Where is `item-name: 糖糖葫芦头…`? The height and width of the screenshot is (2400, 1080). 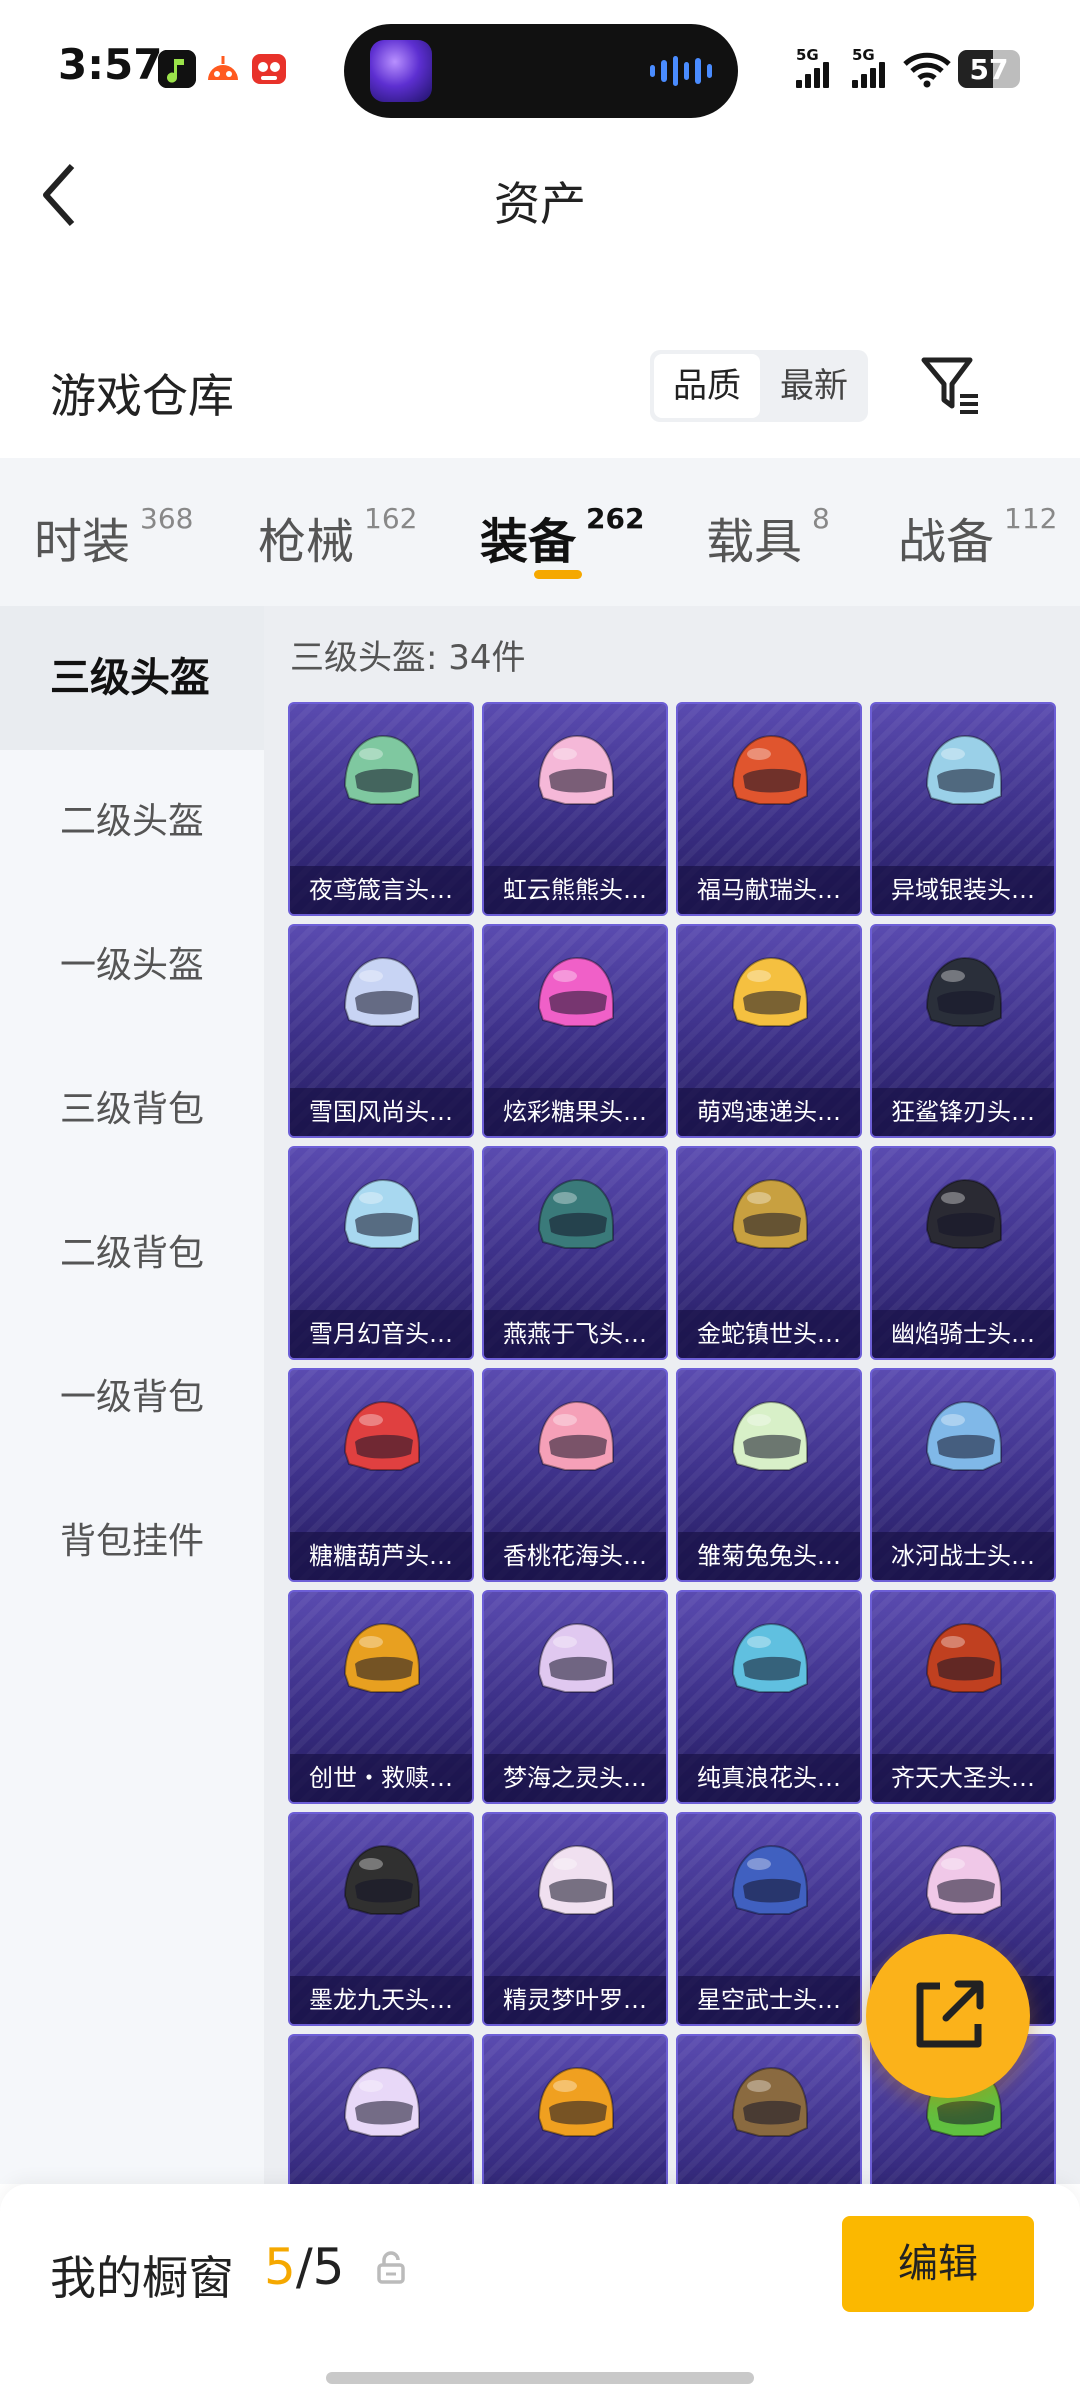 item-name: 糖糖葫芦头… is located at coordinates (381, 1556).